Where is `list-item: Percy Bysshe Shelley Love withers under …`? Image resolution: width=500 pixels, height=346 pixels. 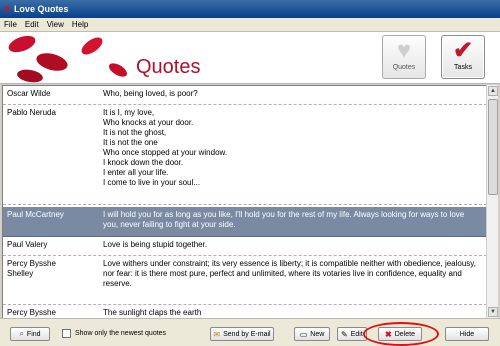 list-item: Percy Bysshe Shelley Love withers under … is located at coordinates (244, 280).